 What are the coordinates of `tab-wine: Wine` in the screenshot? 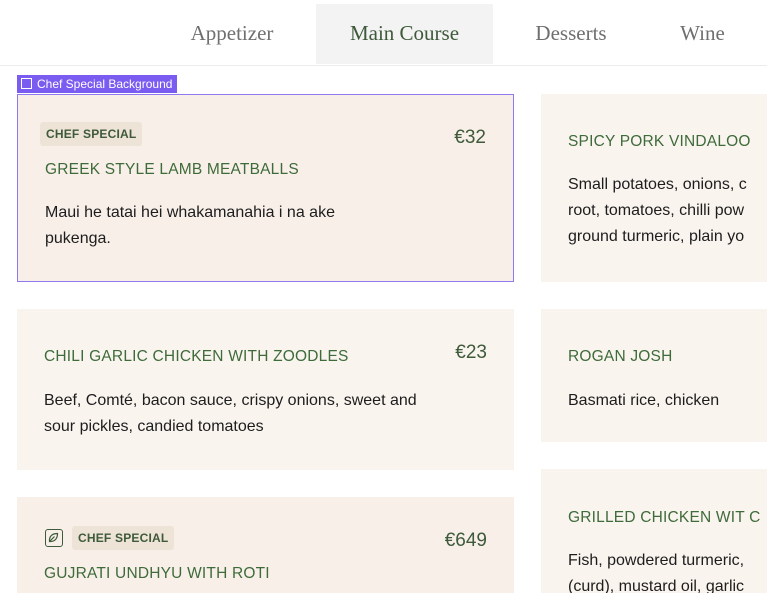 It's located at (702, 34).